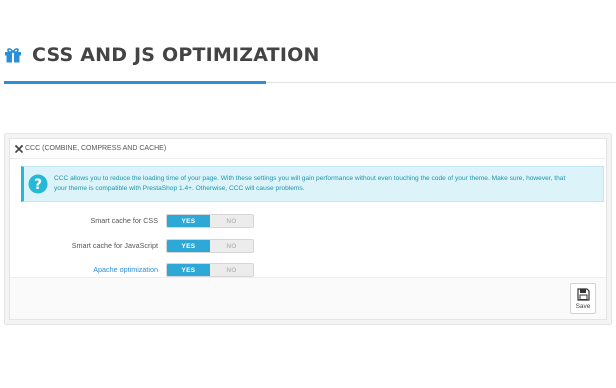 The width and height of the screenshot is (616, 388). Describe the element at coordinates (135, 82) in the screenshot. I see `header-divider-accent` at that location.